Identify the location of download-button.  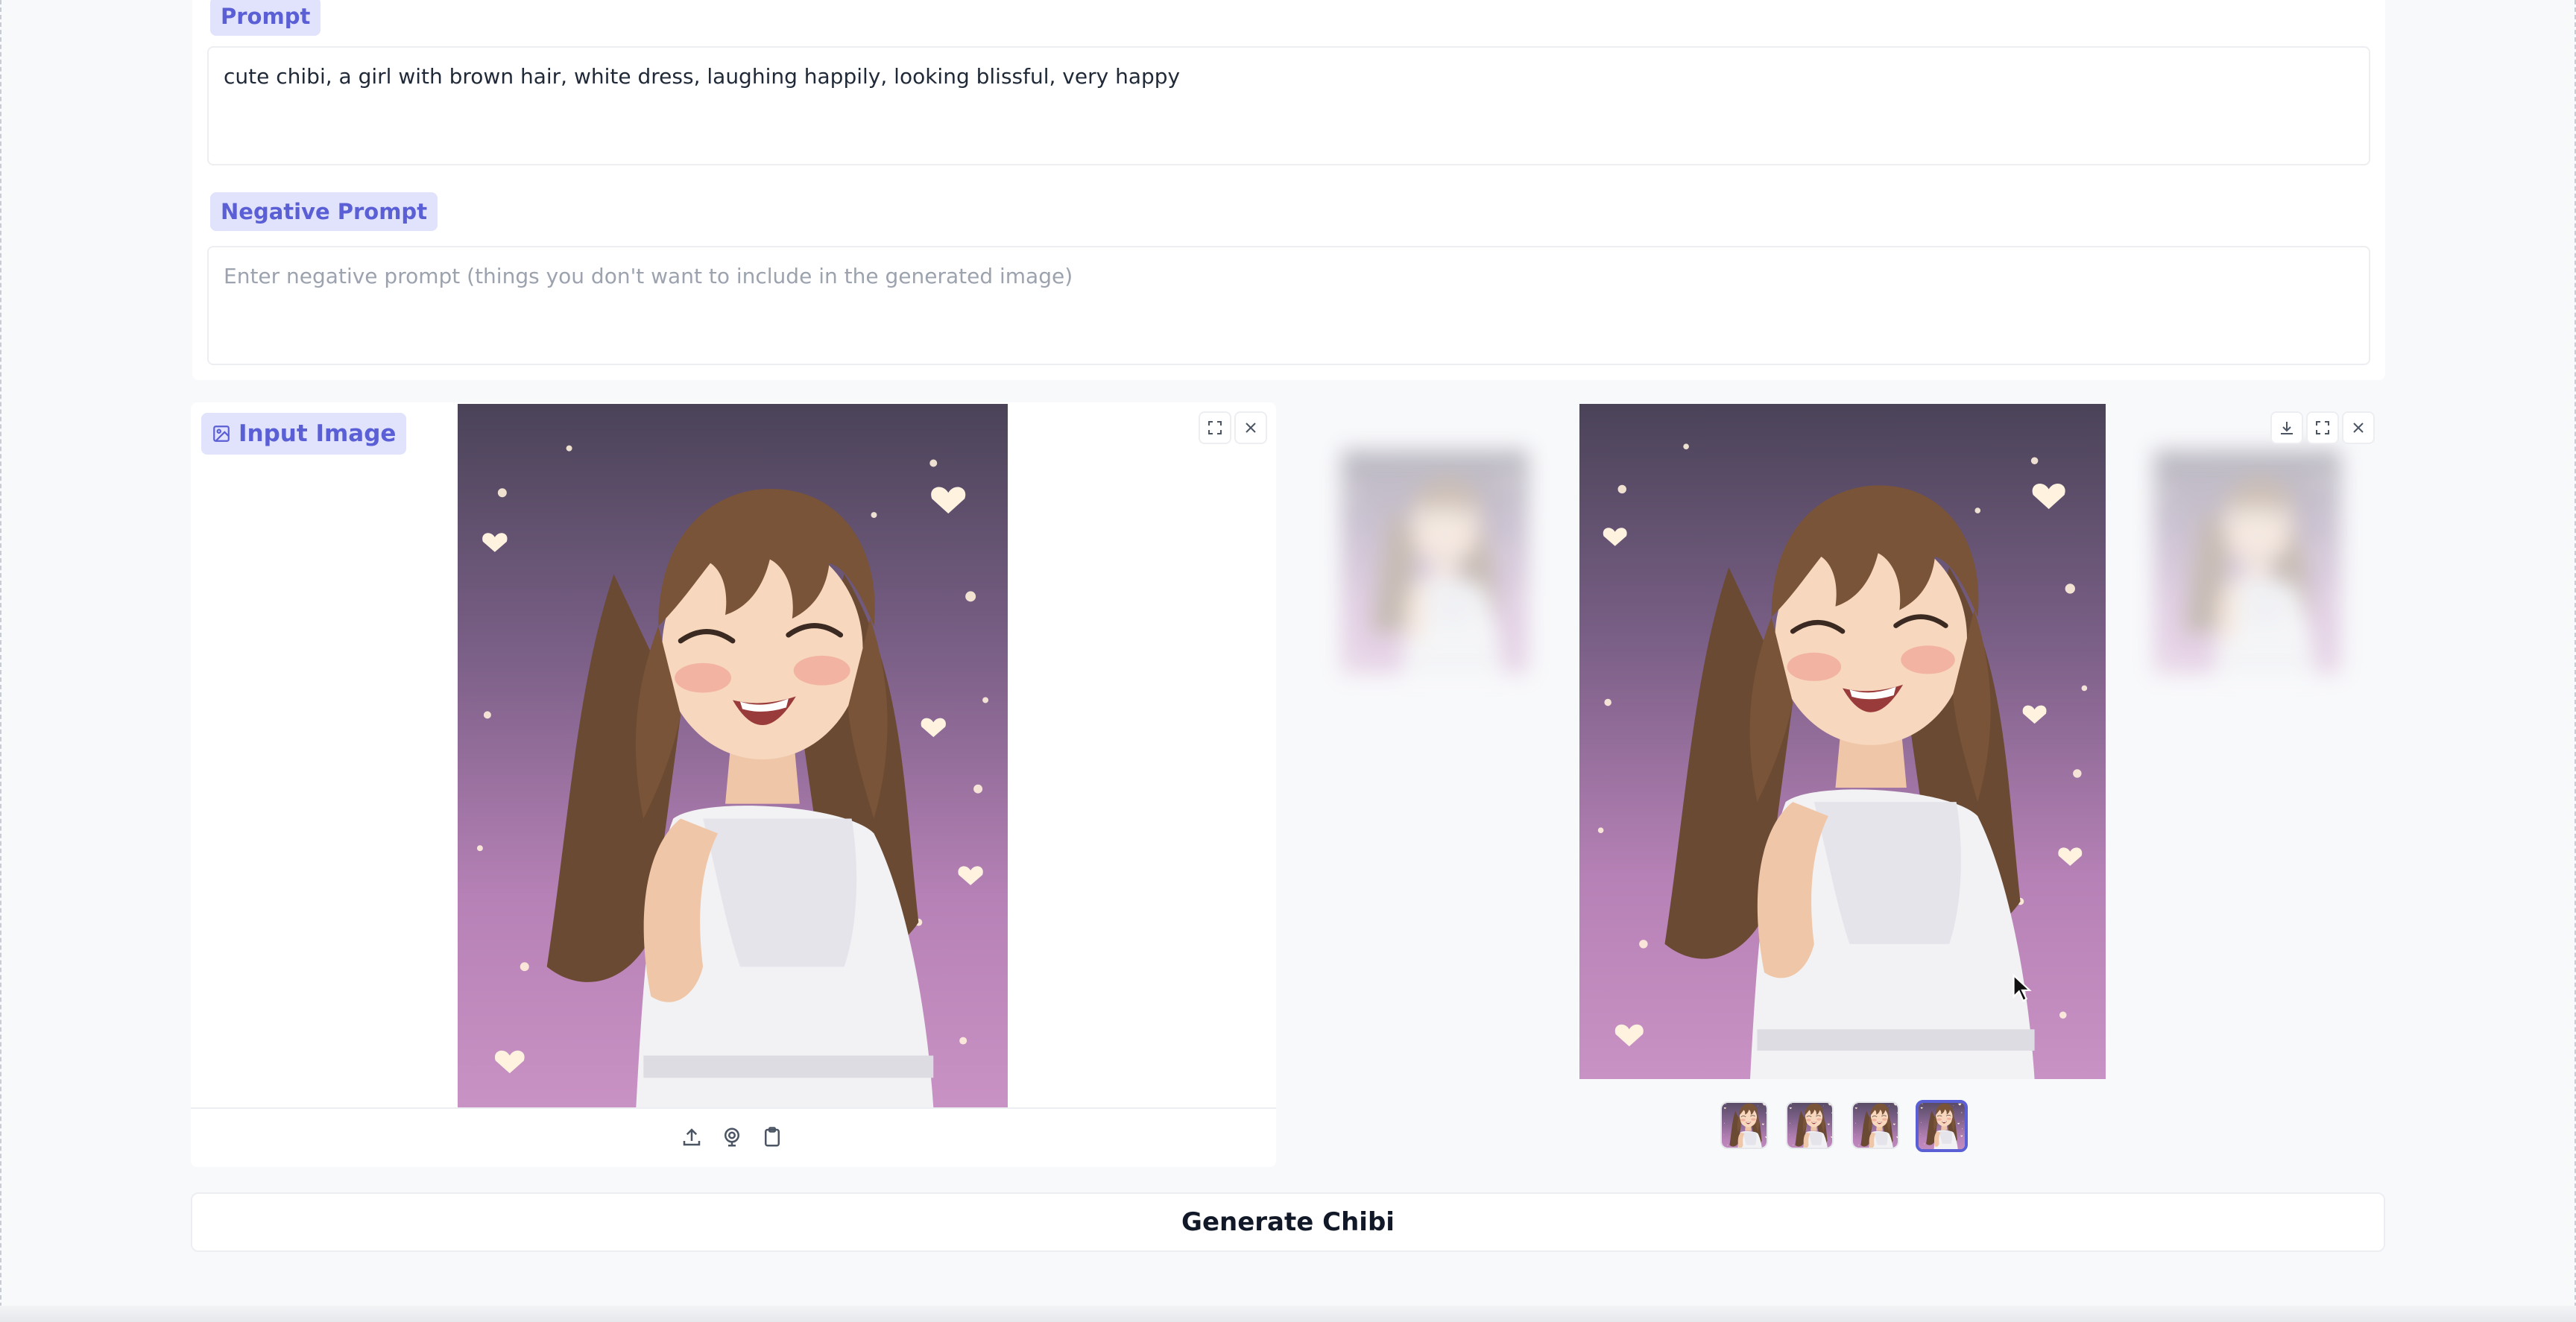
(2286, 427).